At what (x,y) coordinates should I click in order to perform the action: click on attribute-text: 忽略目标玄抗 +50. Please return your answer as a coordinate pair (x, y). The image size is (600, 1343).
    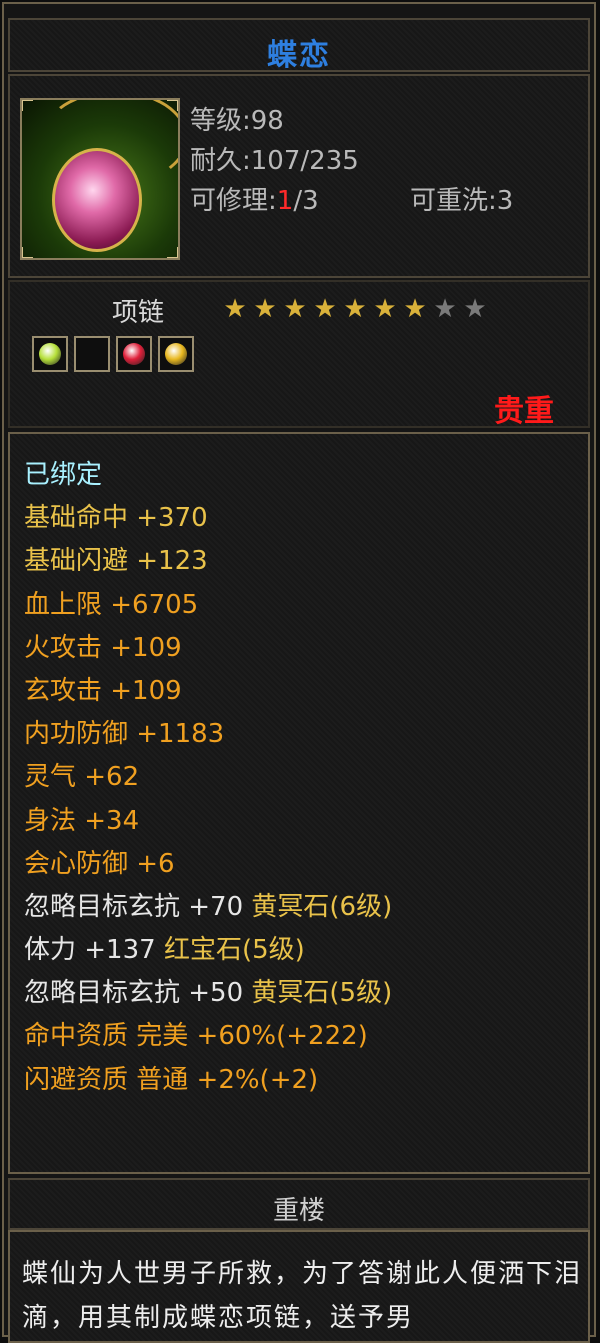
    Looking at the image, I should click on (134, 993).